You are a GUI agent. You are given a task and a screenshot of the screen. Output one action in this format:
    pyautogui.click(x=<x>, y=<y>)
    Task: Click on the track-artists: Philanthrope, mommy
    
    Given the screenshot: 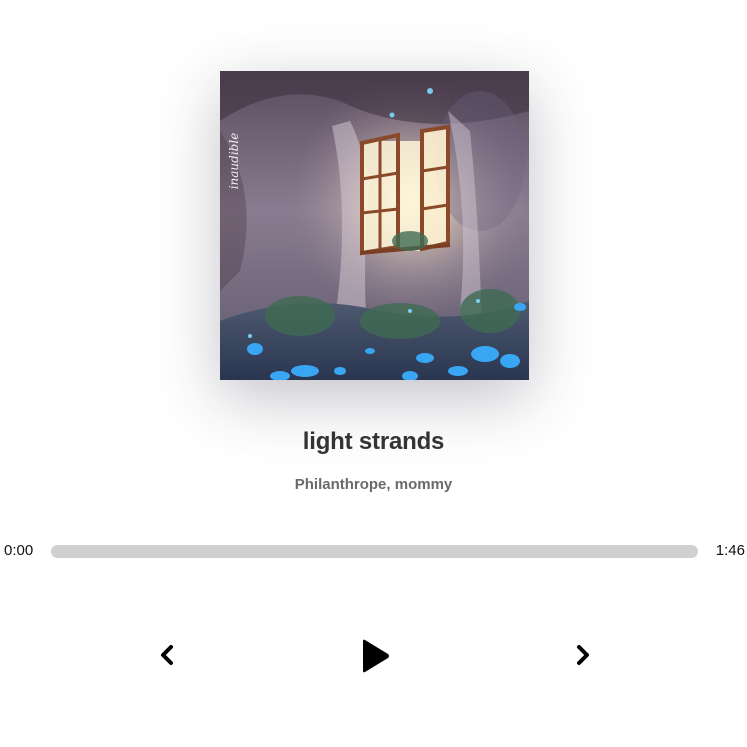 What is the action you would take?
    pyautogui.click(x=373, y=484)
    